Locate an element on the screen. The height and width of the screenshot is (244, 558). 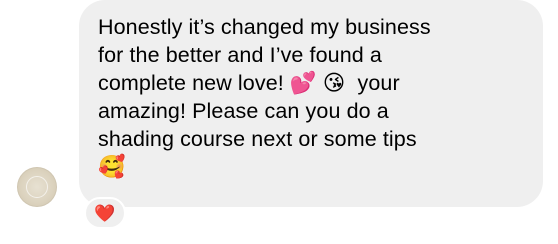
message-line-1: Honestly it’s changed my business is located at coordinates (264, 27).